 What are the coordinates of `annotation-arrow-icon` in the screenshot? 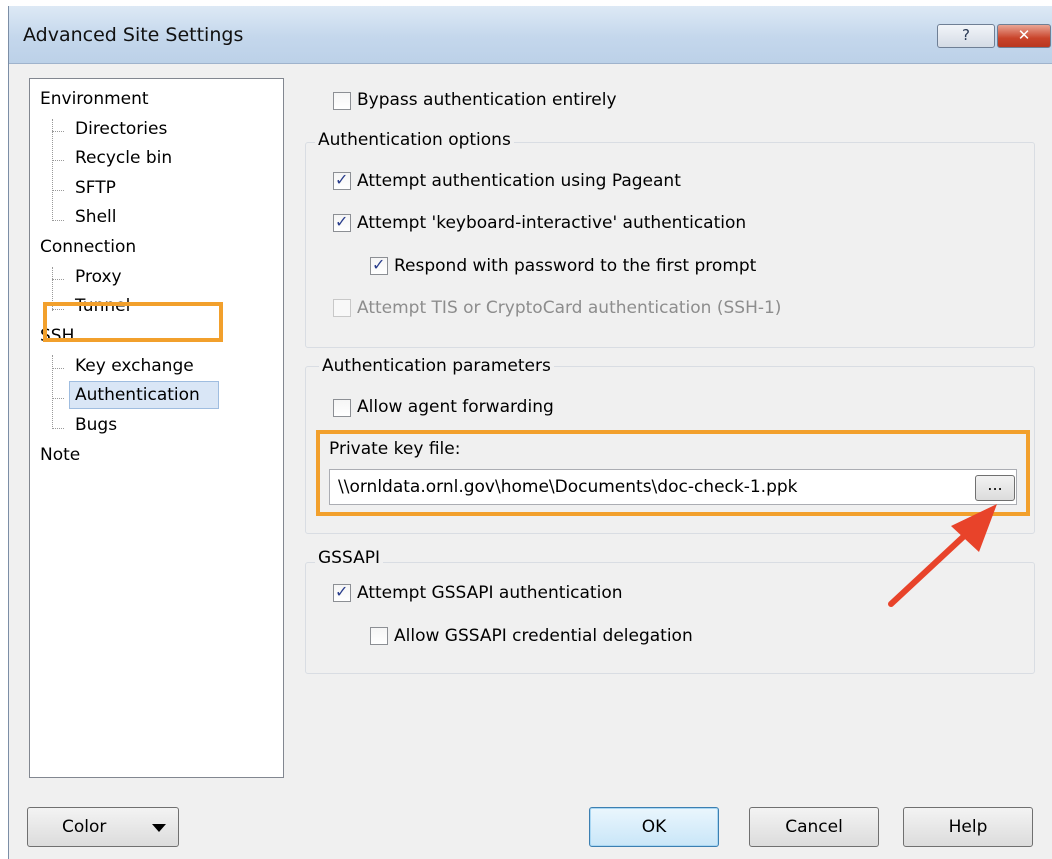 It's located at (942, 555).